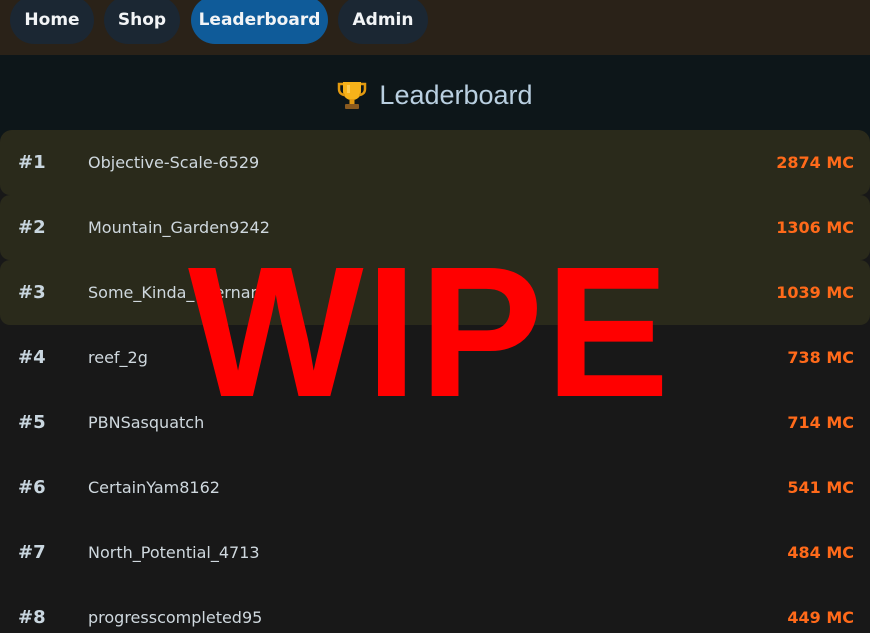 This screenshot has height=633, width=870. I want to click on rank-label: #4, so click(32, 357).